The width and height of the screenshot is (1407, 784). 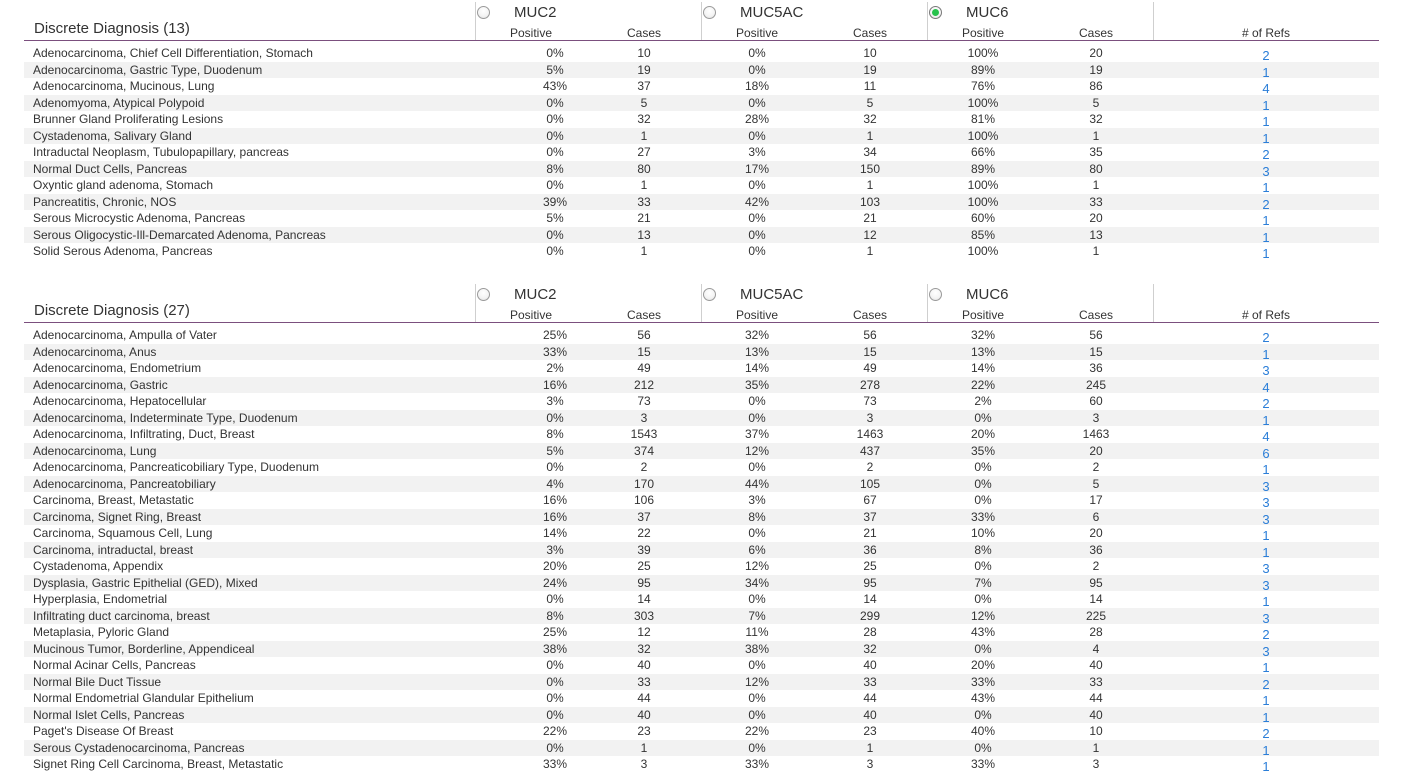 What do you see at coordinates (644, 566) in the screenshot?
I see `muc2-cases: 25` at bounding box center [644, 566].